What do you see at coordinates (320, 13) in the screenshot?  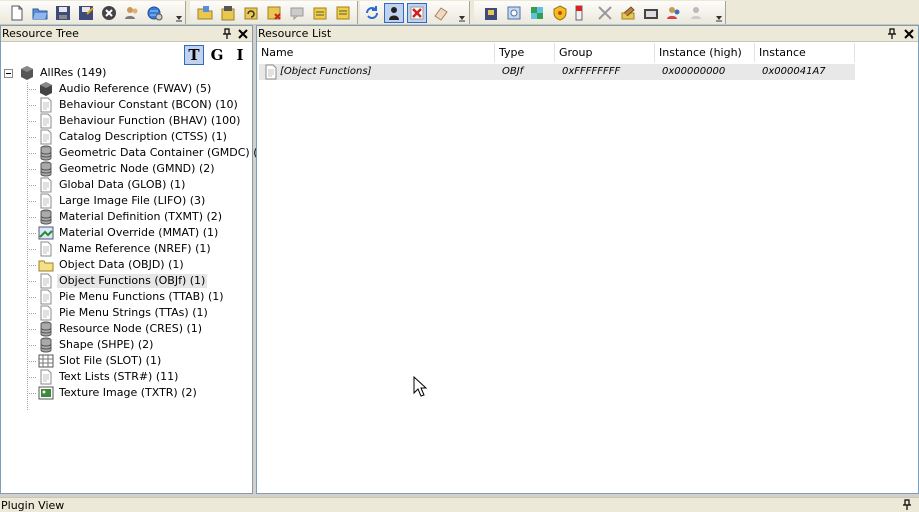 I see `note-icon` at bounding box center [320, 13].